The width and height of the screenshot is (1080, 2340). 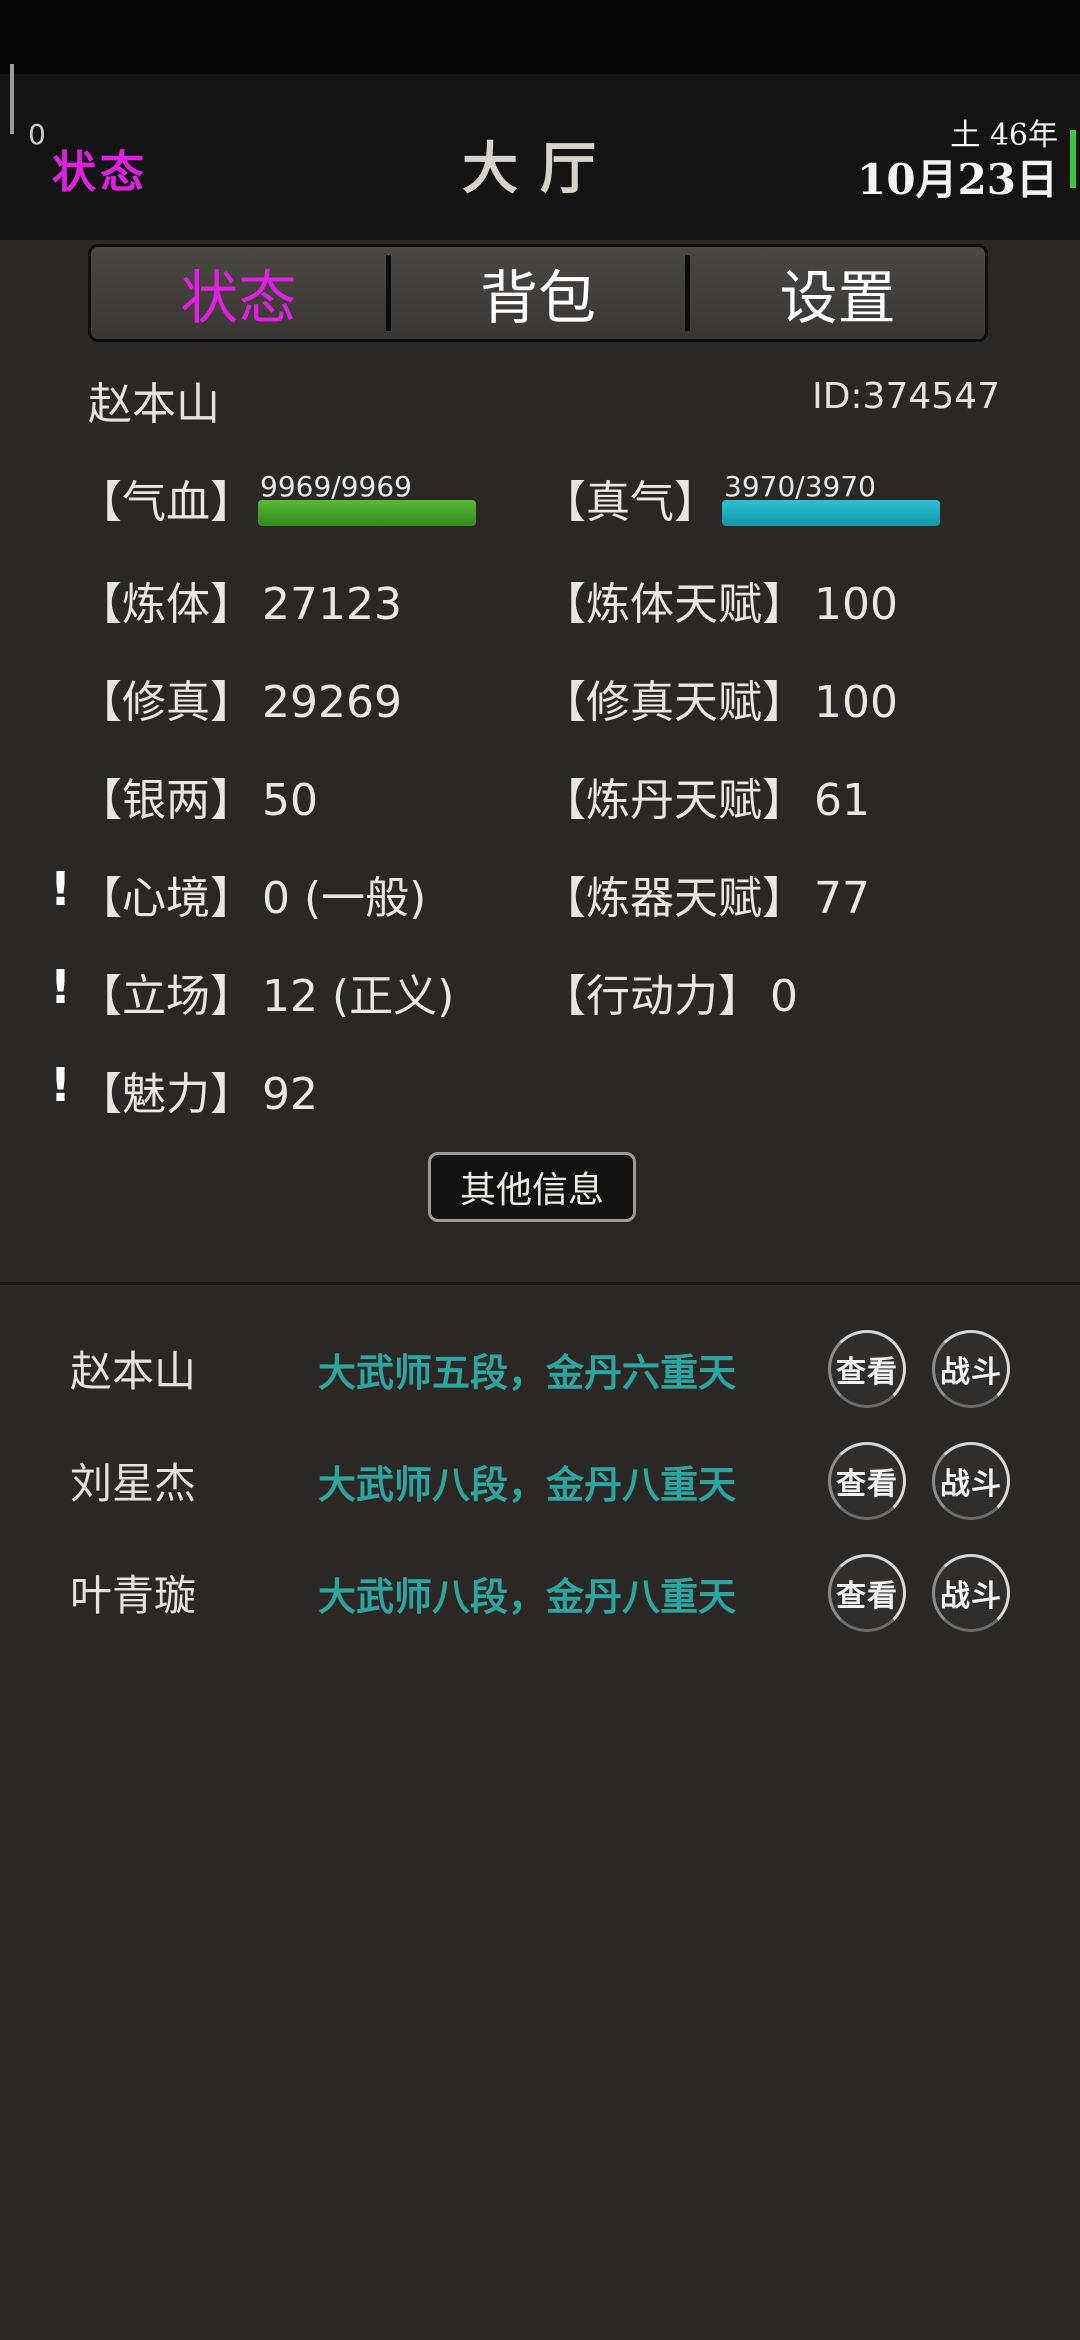 I want to click on list-item: 叶青璇 大武师八段，金丹八重天 查看 战斗, so click(x=540, y=1594).